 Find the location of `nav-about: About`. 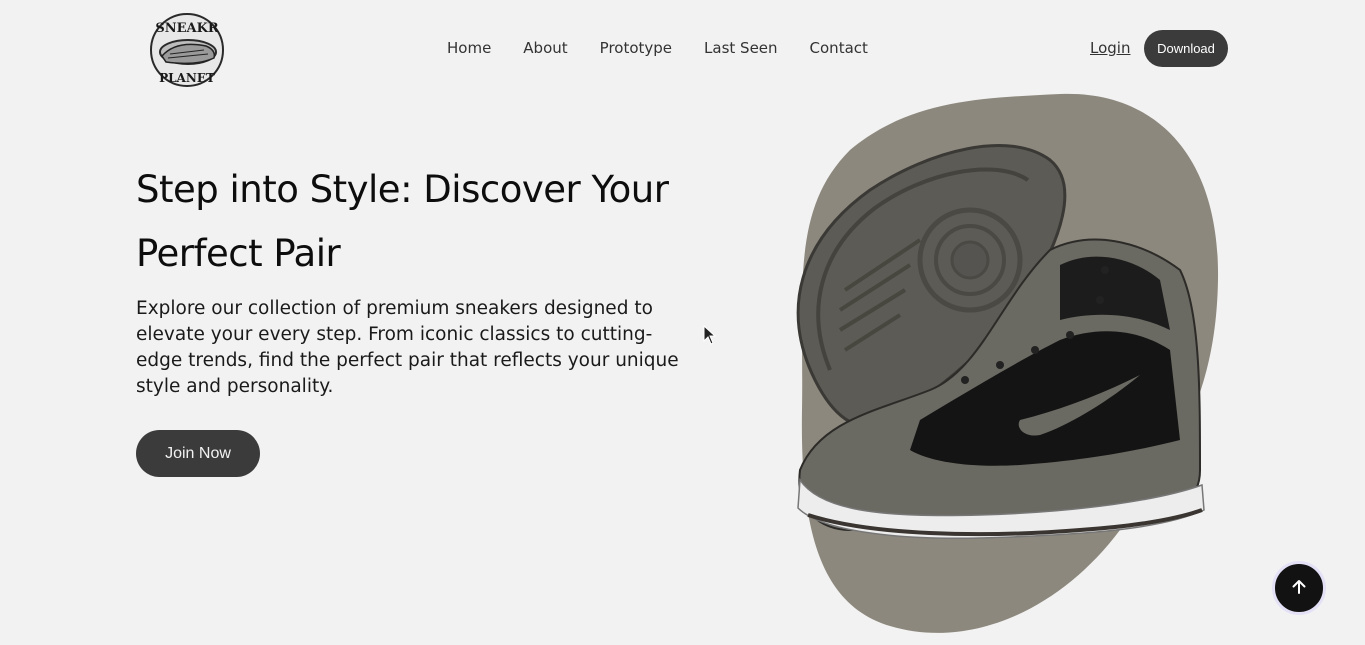

nav-about: About is located at coordinates (545, 48).